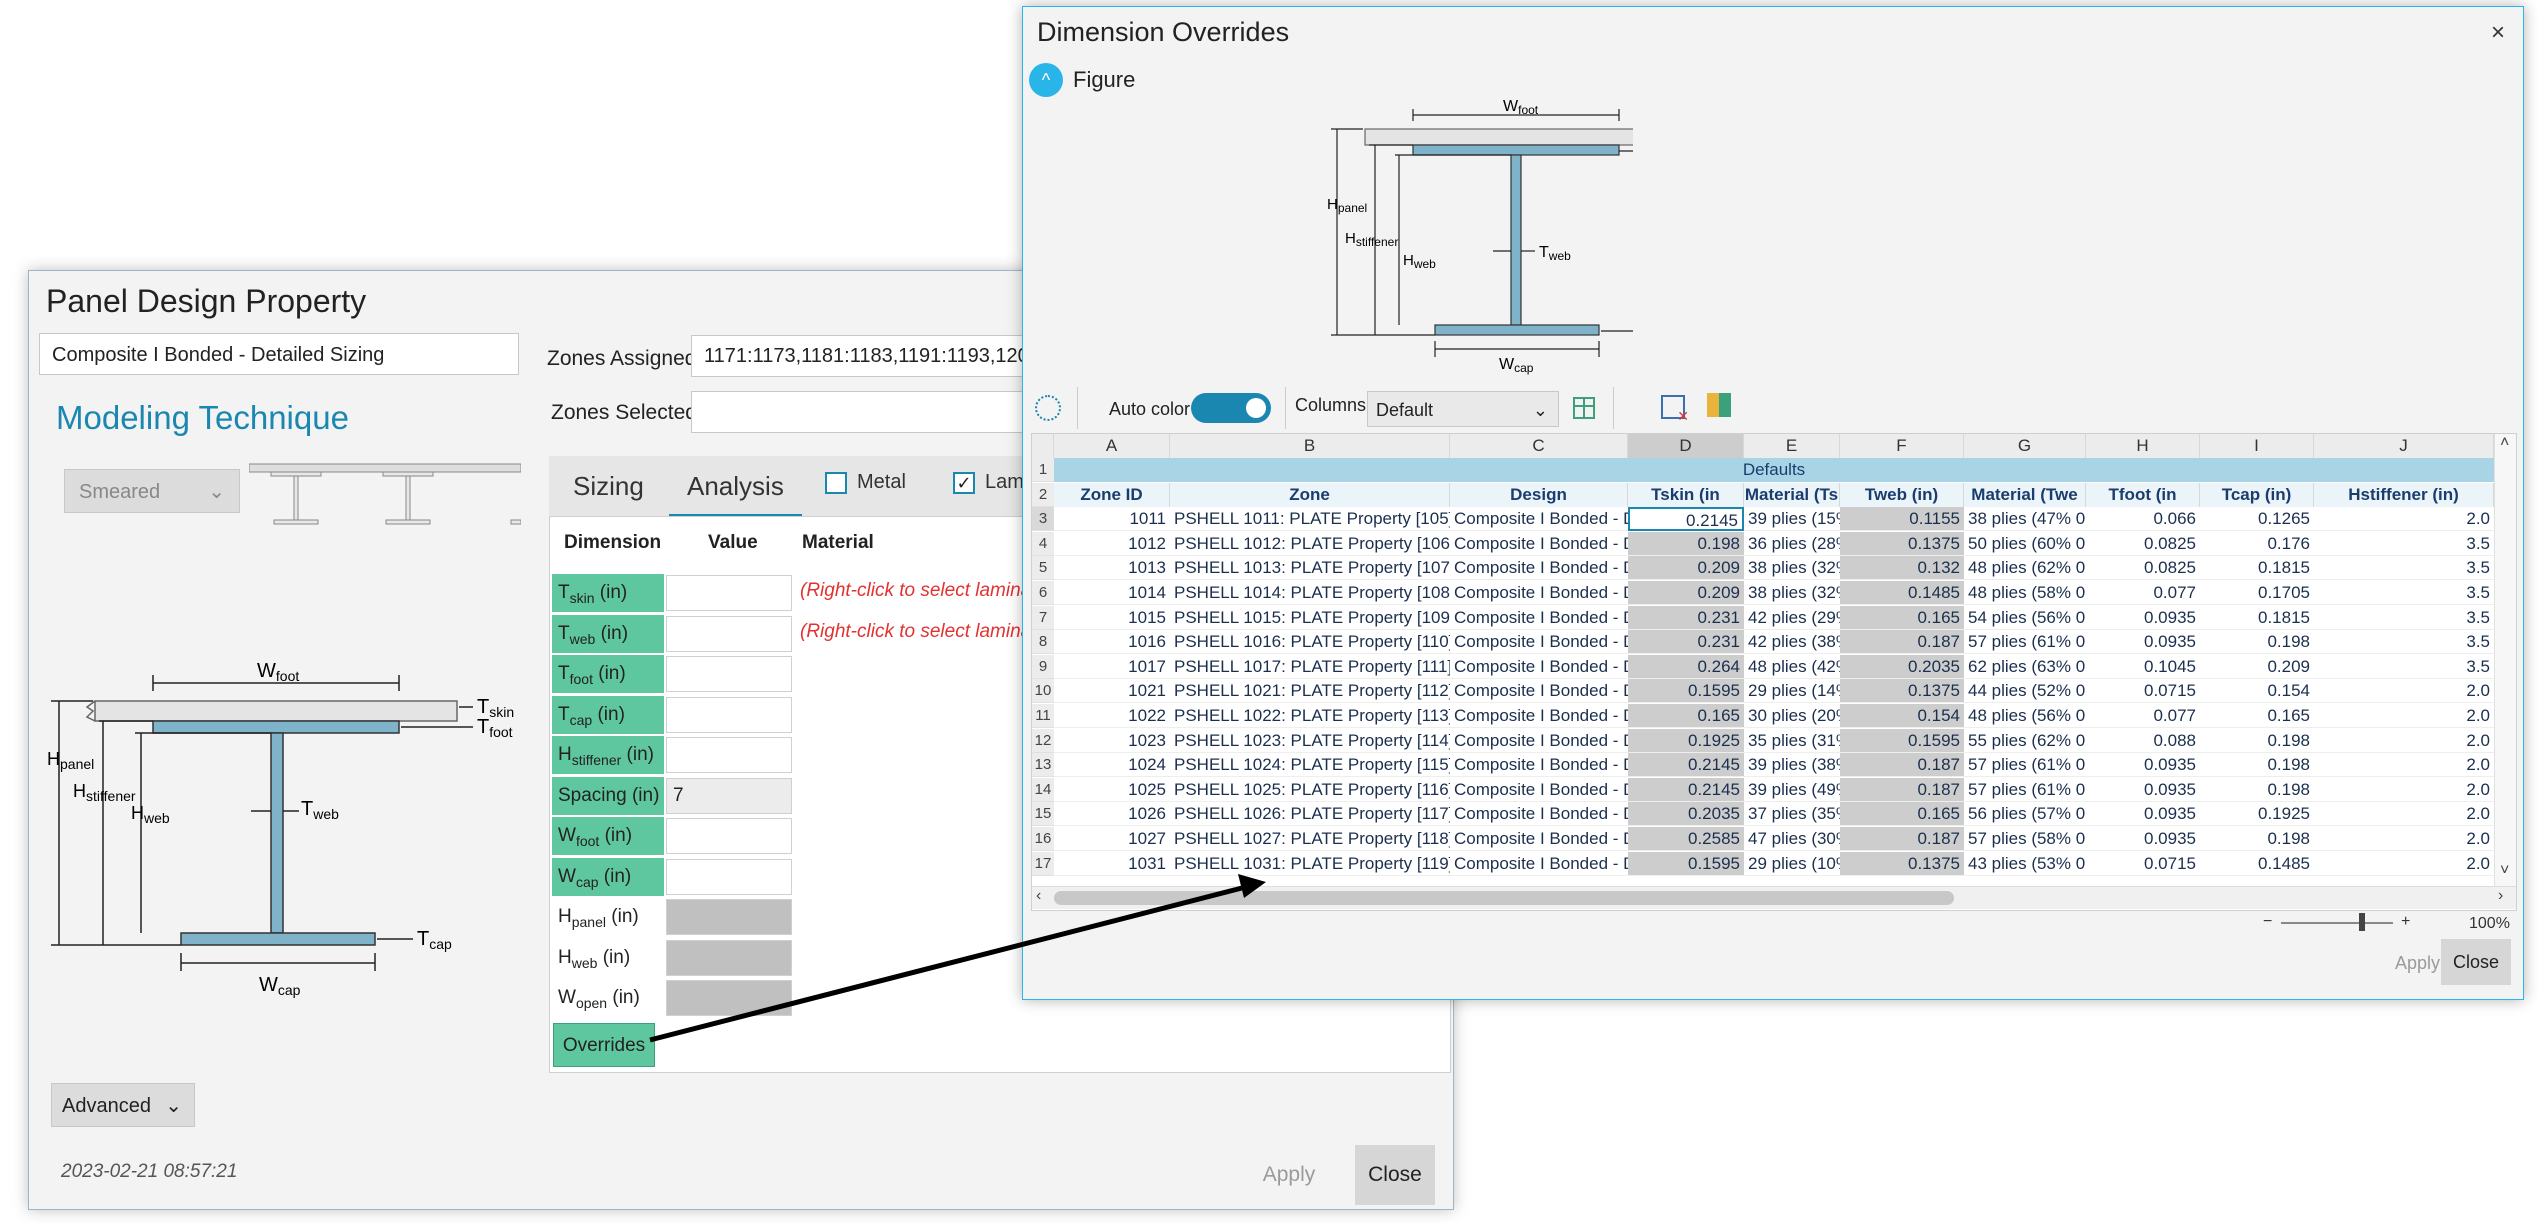 The height and width of the screenshot is (1226, 2538). I want to click on table-cell: 29 plies (14%, so click(1792, 691).